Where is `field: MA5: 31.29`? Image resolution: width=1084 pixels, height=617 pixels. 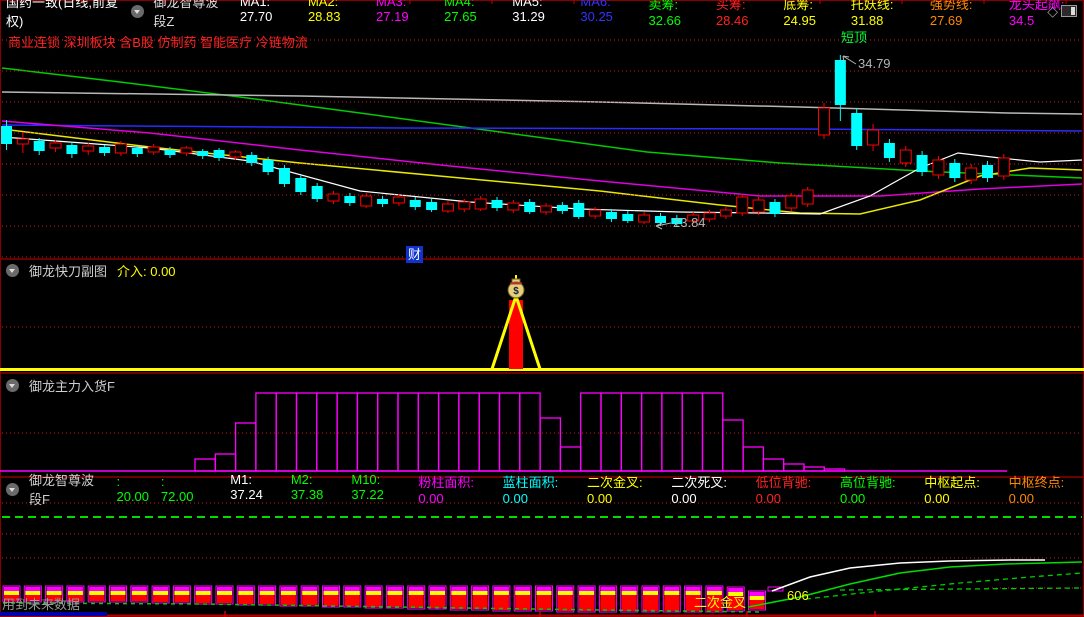 field: MA5: 31.29 is located at coordinates (528, 12).